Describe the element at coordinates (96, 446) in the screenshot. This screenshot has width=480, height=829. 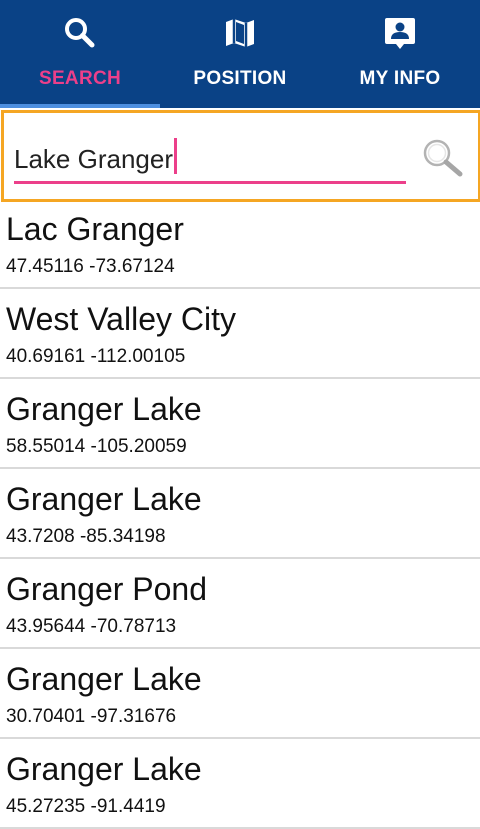
I see `result-coordinates: 58.55014 -105.20059` at that location.